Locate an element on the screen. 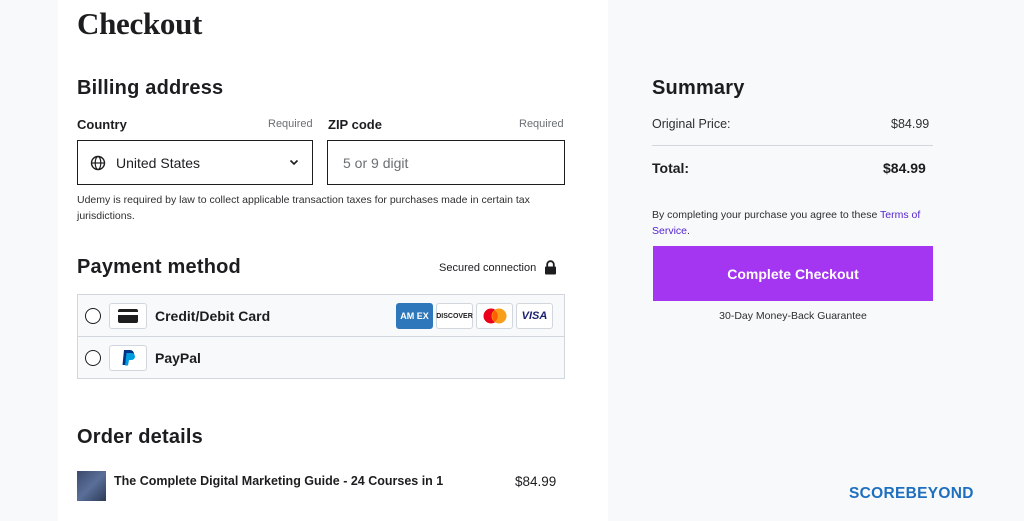  money-back-guarantee: 30-Day Money-Back Guarantee is located at coordinates (793, 316).